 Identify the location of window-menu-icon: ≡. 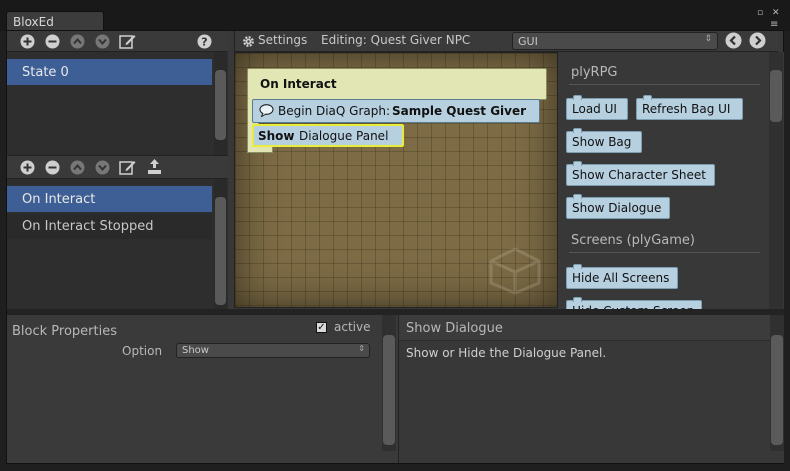
(774, 25).